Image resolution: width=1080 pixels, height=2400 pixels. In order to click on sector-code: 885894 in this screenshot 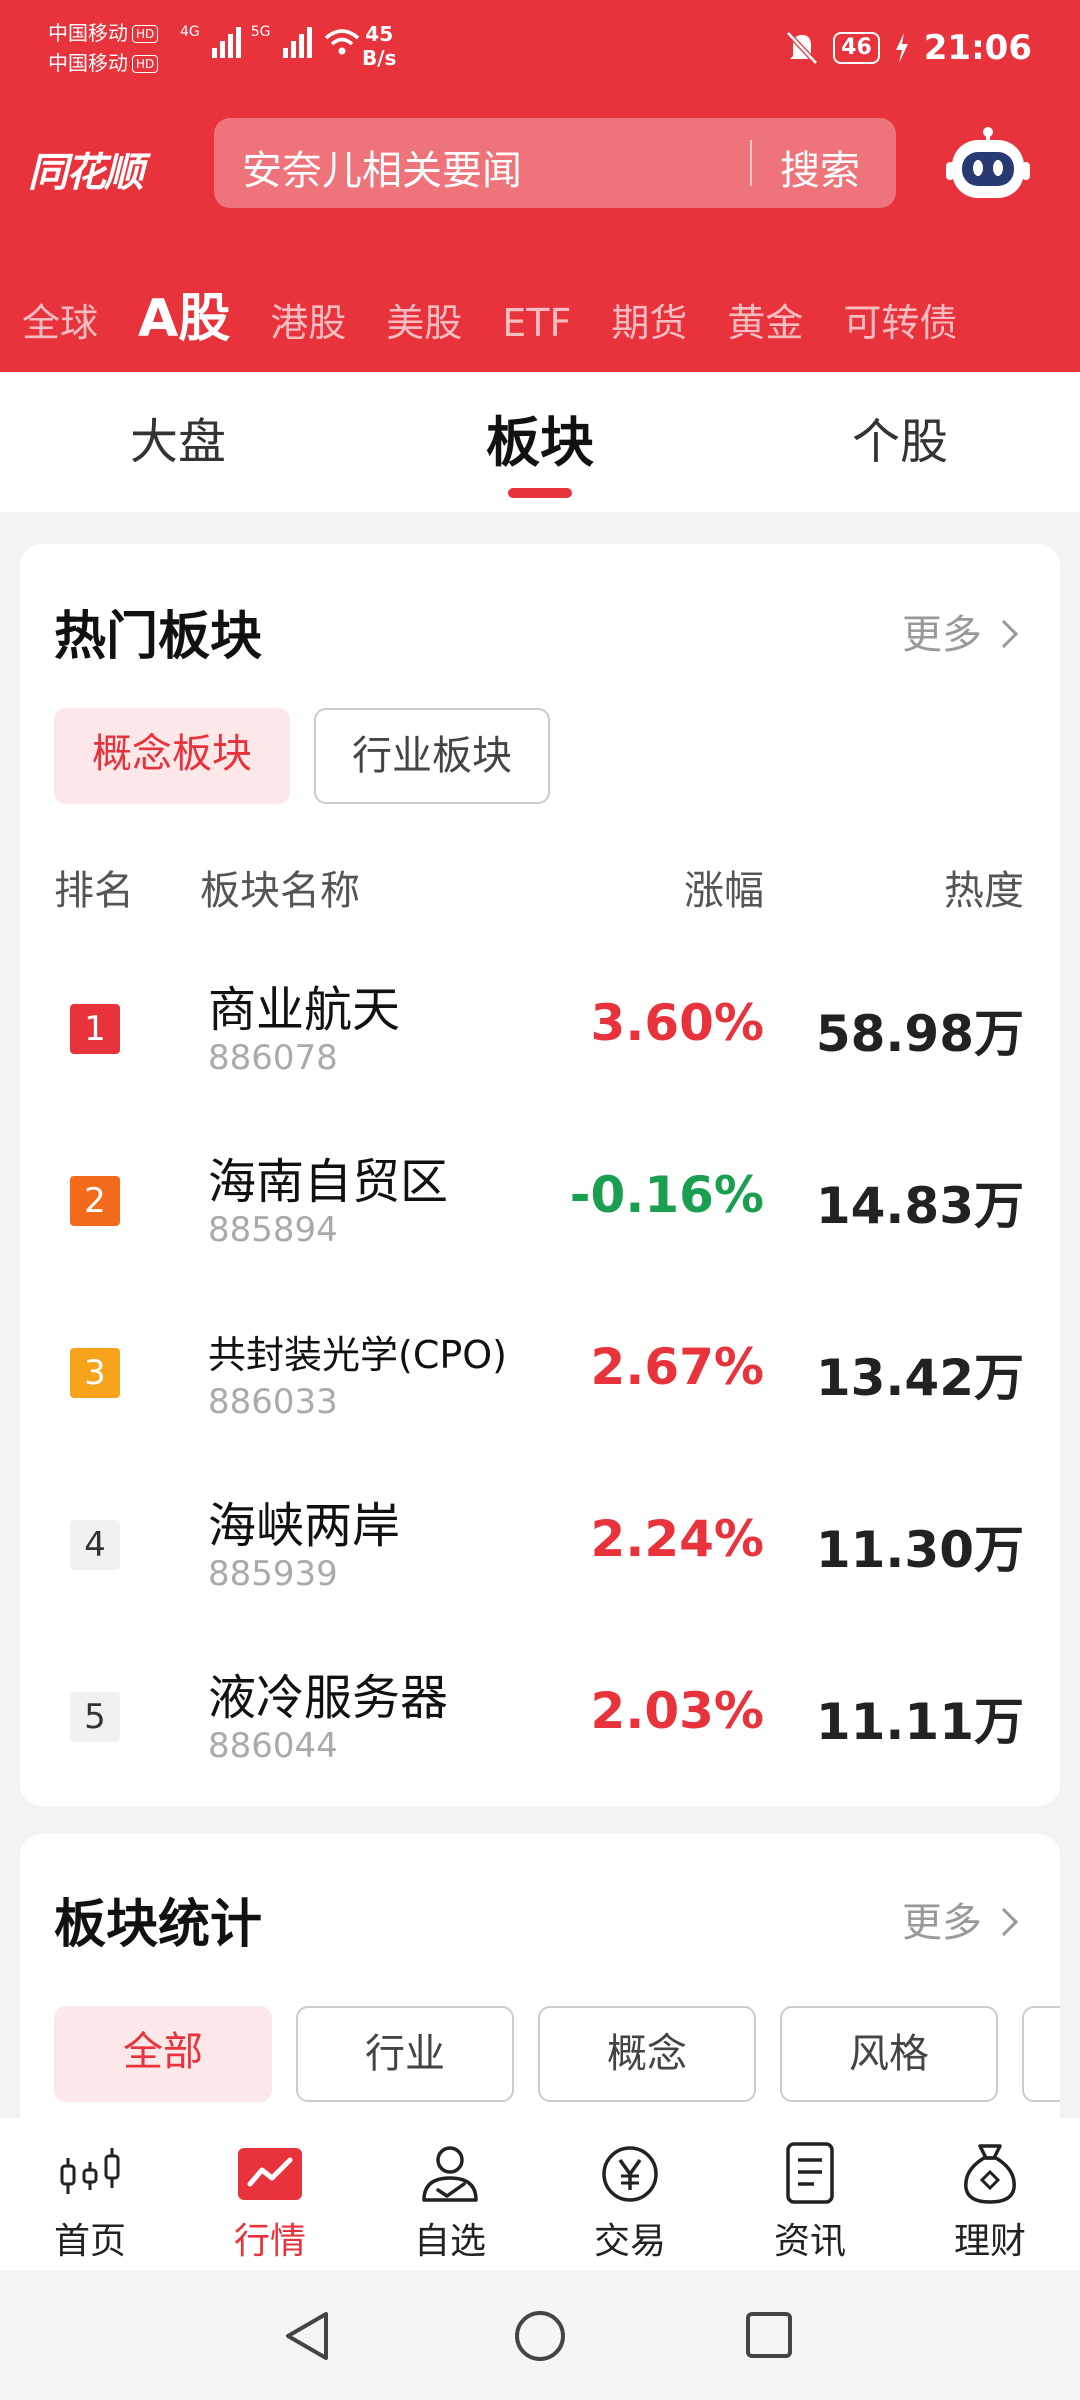, I will do `click(273, 1230)`.